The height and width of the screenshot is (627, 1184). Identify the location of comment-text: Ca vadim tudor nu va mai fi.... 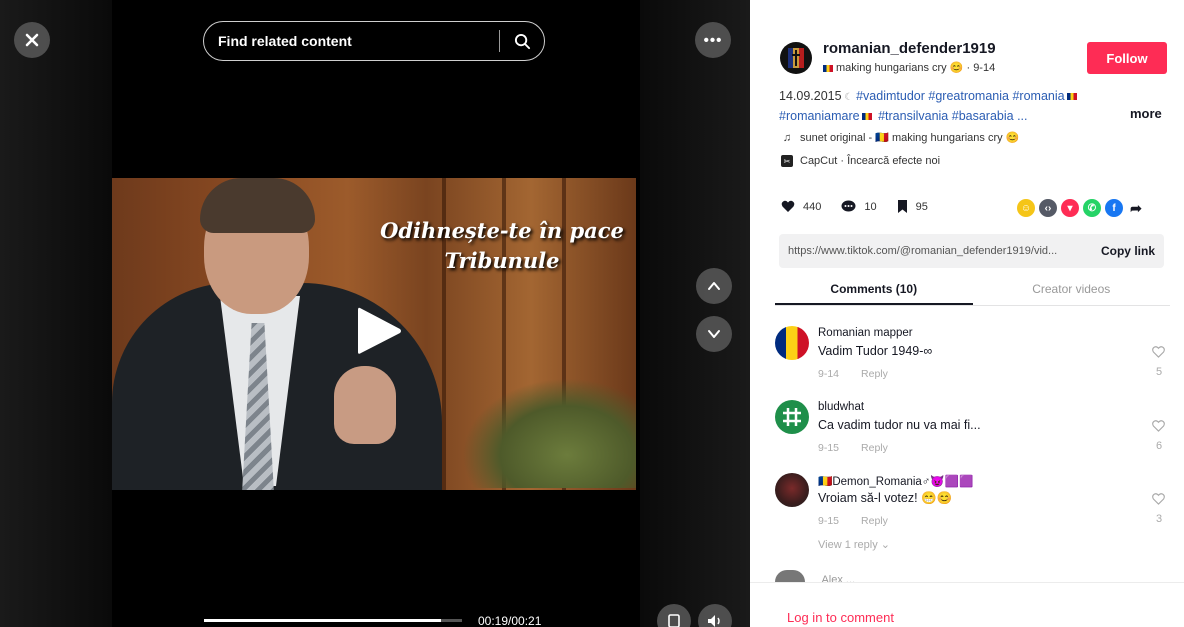
(899, 425).